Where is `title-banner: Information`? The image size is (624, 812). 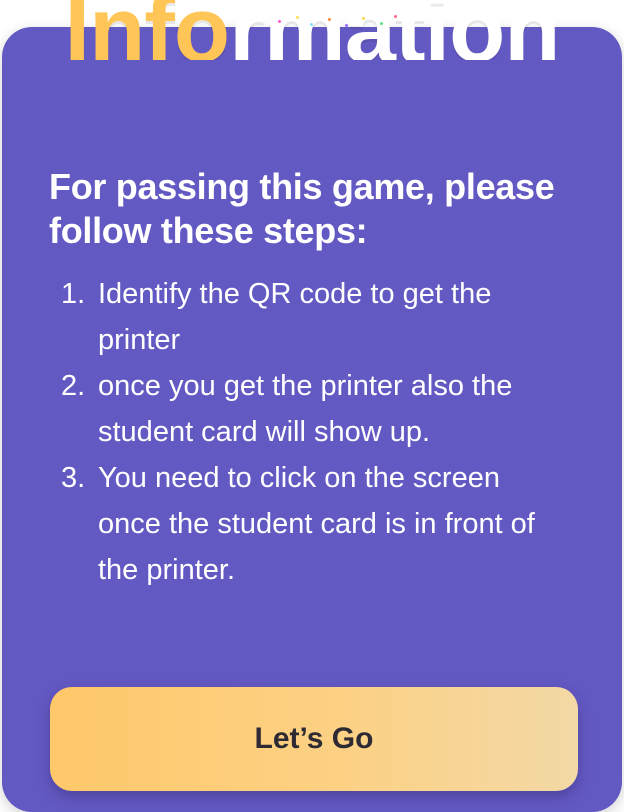 title-banner: Information is located at coordinates (312, 30).